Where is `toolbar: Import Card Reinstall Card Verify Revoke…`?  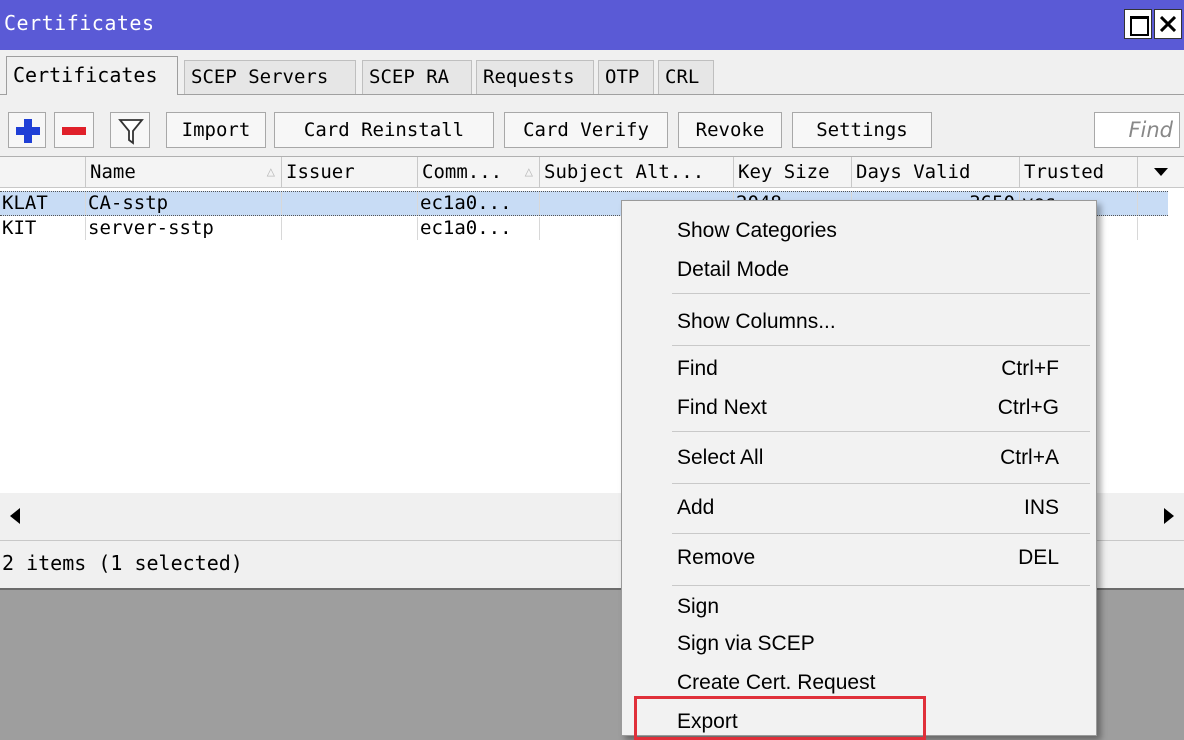 toolbar: Import Card Reinstall Card Verify Revoke… is located at coordinates (592, 129).